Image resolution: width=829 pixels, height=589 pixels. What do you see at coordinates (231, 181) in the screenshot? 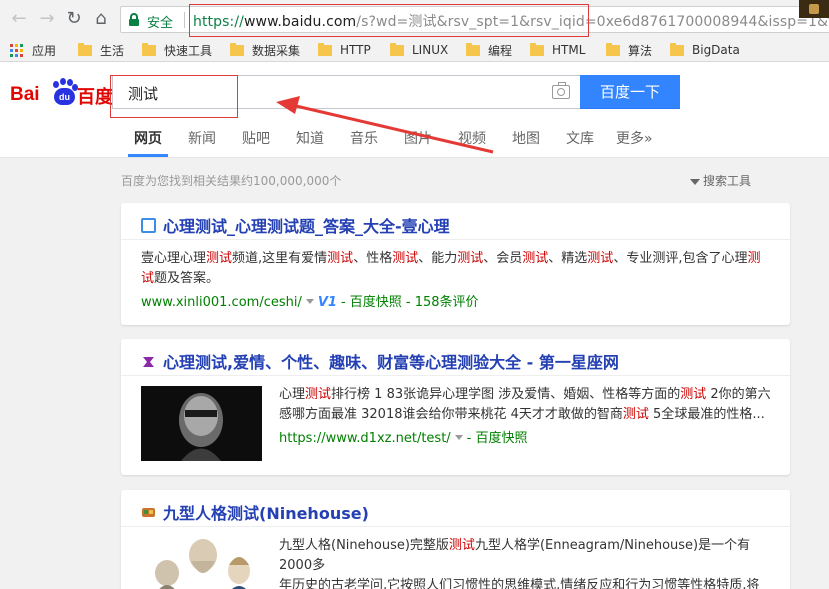
I see `results-stats: 百度为您找到相关结果约100,000,000个` at bounding box center [231, 181].